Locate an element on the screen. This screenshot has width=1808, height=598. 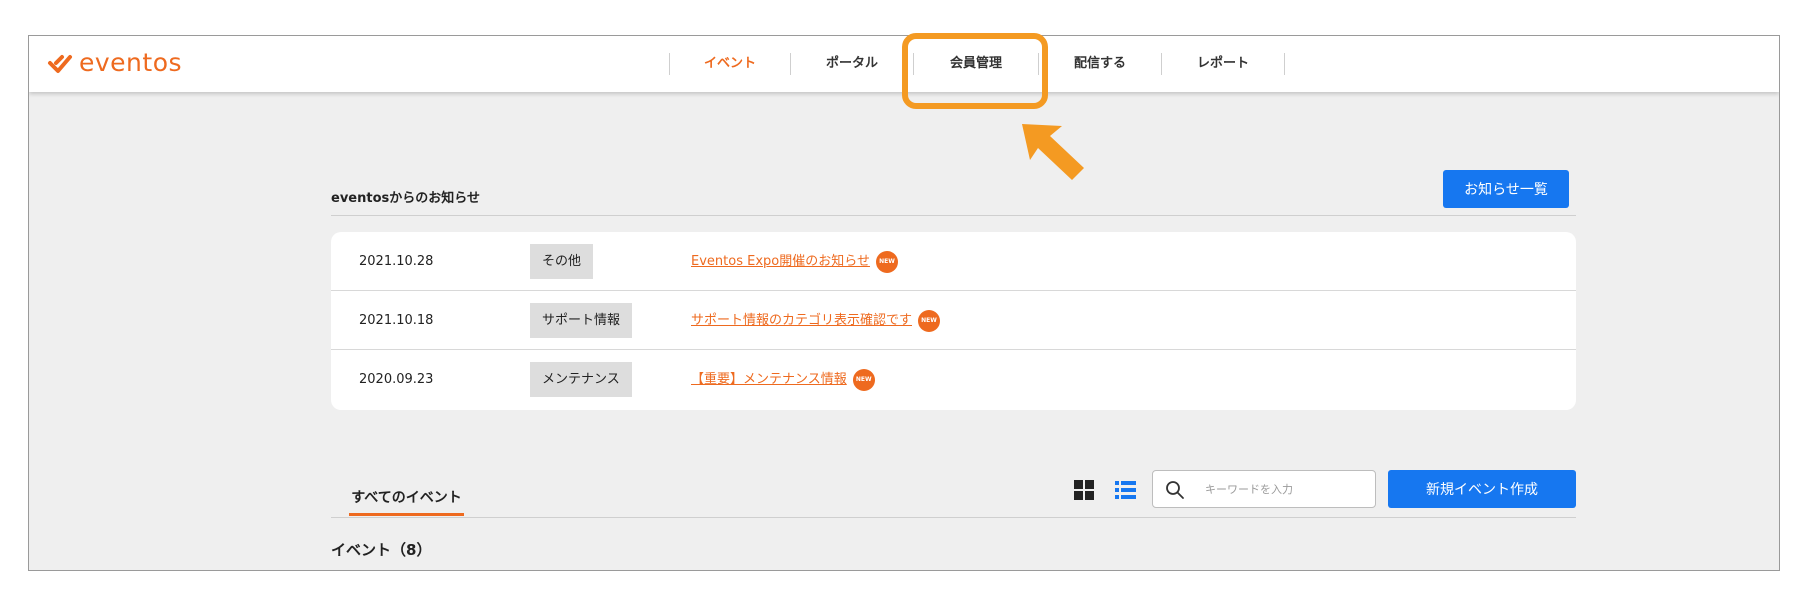
news-date: 2021.10.18 is located at coordinates (396, 320).